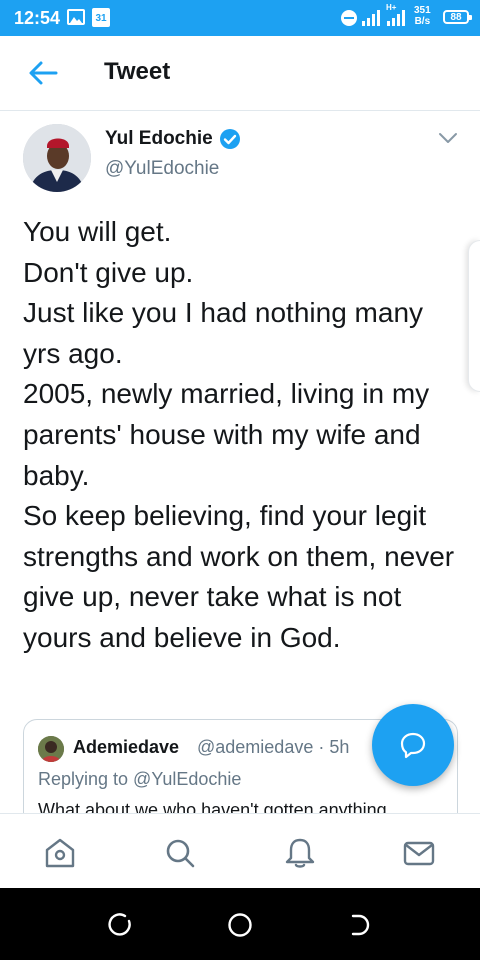 Image resolution: width=480 pixels, height=960 pixels. What do you see at coordinates (120, 925) in the screenshot?
I see `recents-icon` at bounding box center [120, 925].